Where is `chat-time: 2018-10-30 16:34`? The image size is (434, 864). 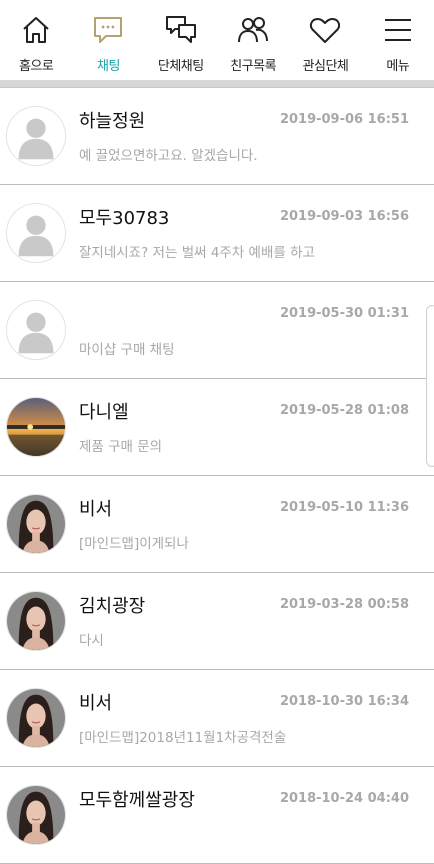
chat-time: 2018-10-30 16:34 is located at coordinates (344, 701).